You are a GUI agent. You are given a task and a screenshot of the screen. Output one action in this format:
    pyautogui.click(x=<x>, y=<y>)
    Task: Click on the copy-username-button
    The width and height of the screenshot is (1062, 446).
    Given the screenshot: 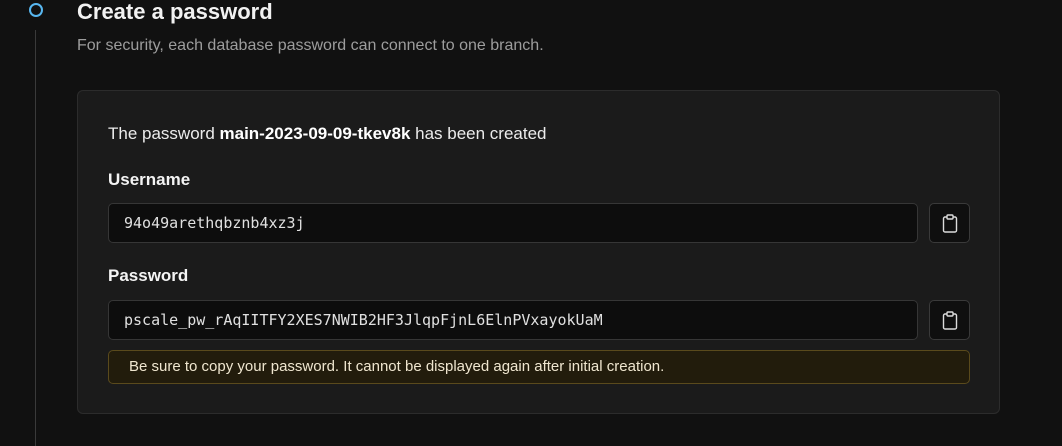 What is the action you would take?
    pyautogui.click(x=949, y=223)
    